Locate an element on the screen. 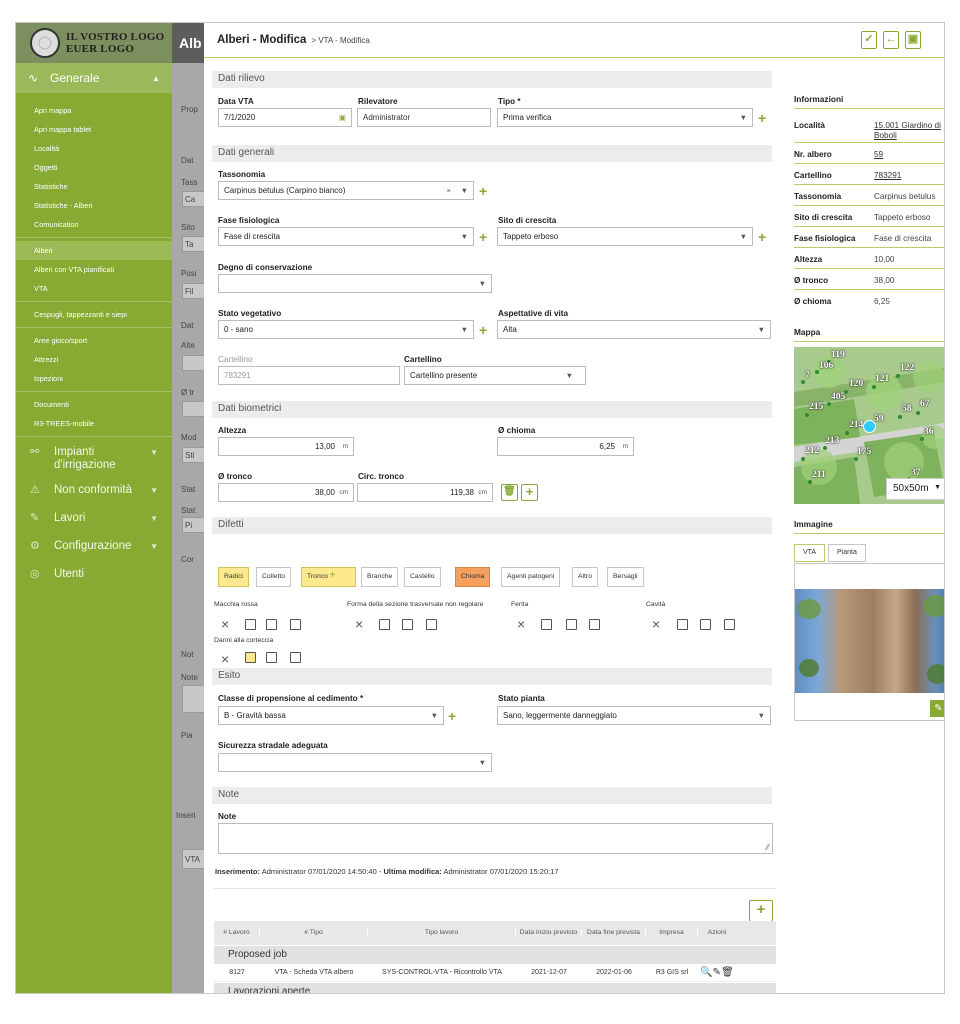 The image size is (960, 1024). chioma-input: 6,25 m is located at coordinates (565, 446).